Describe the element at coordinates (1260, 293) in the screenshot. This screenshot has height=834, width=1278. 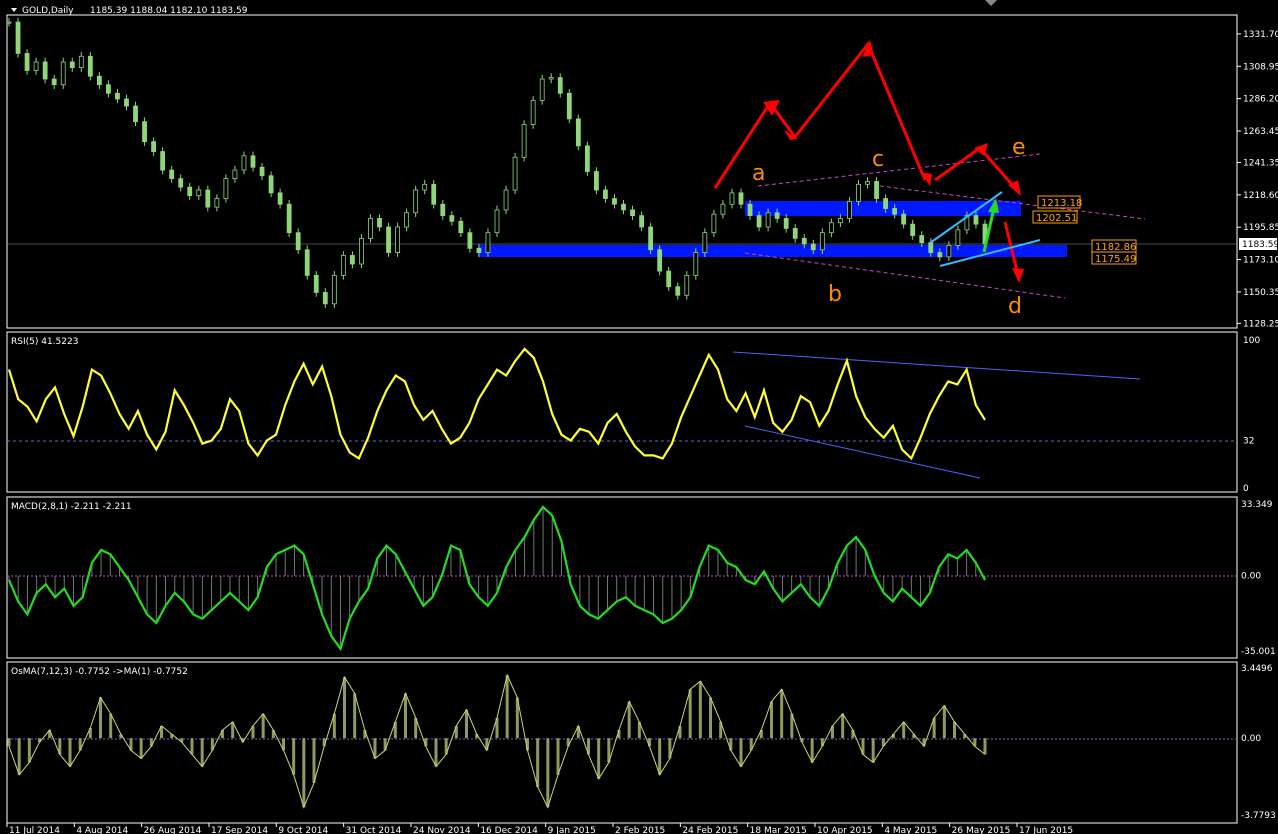
I see `y-tick-label: 1150.35` at that location.